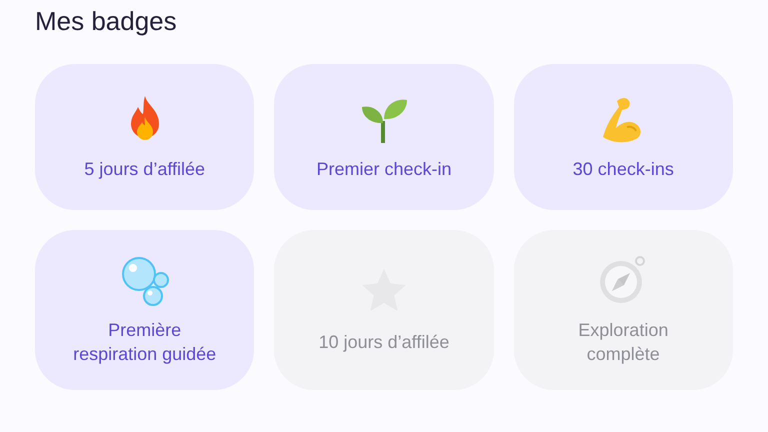 The image size is (768, 432). Describe the element at coordinates (144, 310) in the screenshot. I see `badge-card: Première respiration guidée` at that location.